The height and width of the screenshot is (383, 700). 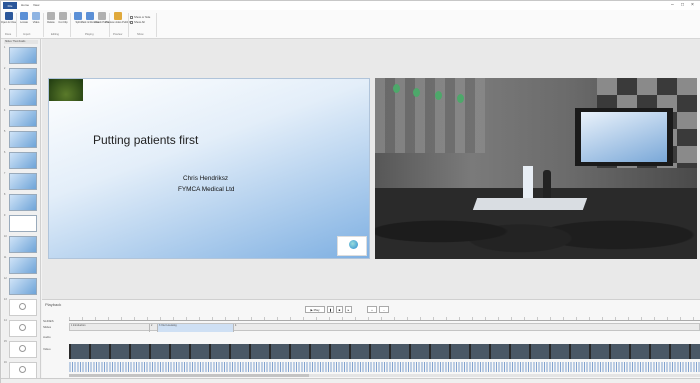 I want to click on slide-thumbnail: 7, so click(x=21, y=181).